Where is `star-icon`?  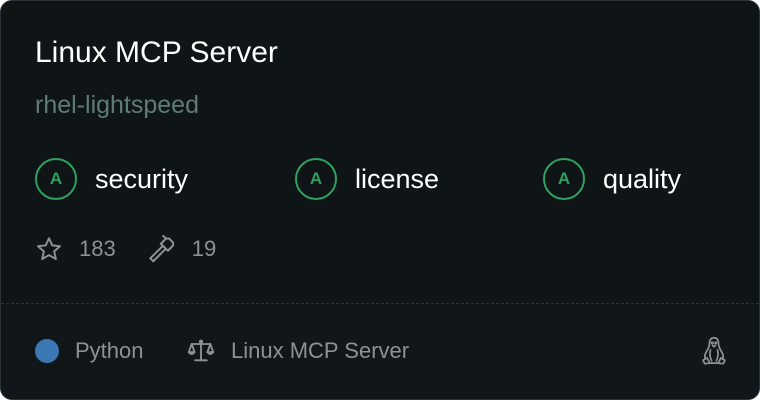
star-icon is located at coordinates (49, 249).